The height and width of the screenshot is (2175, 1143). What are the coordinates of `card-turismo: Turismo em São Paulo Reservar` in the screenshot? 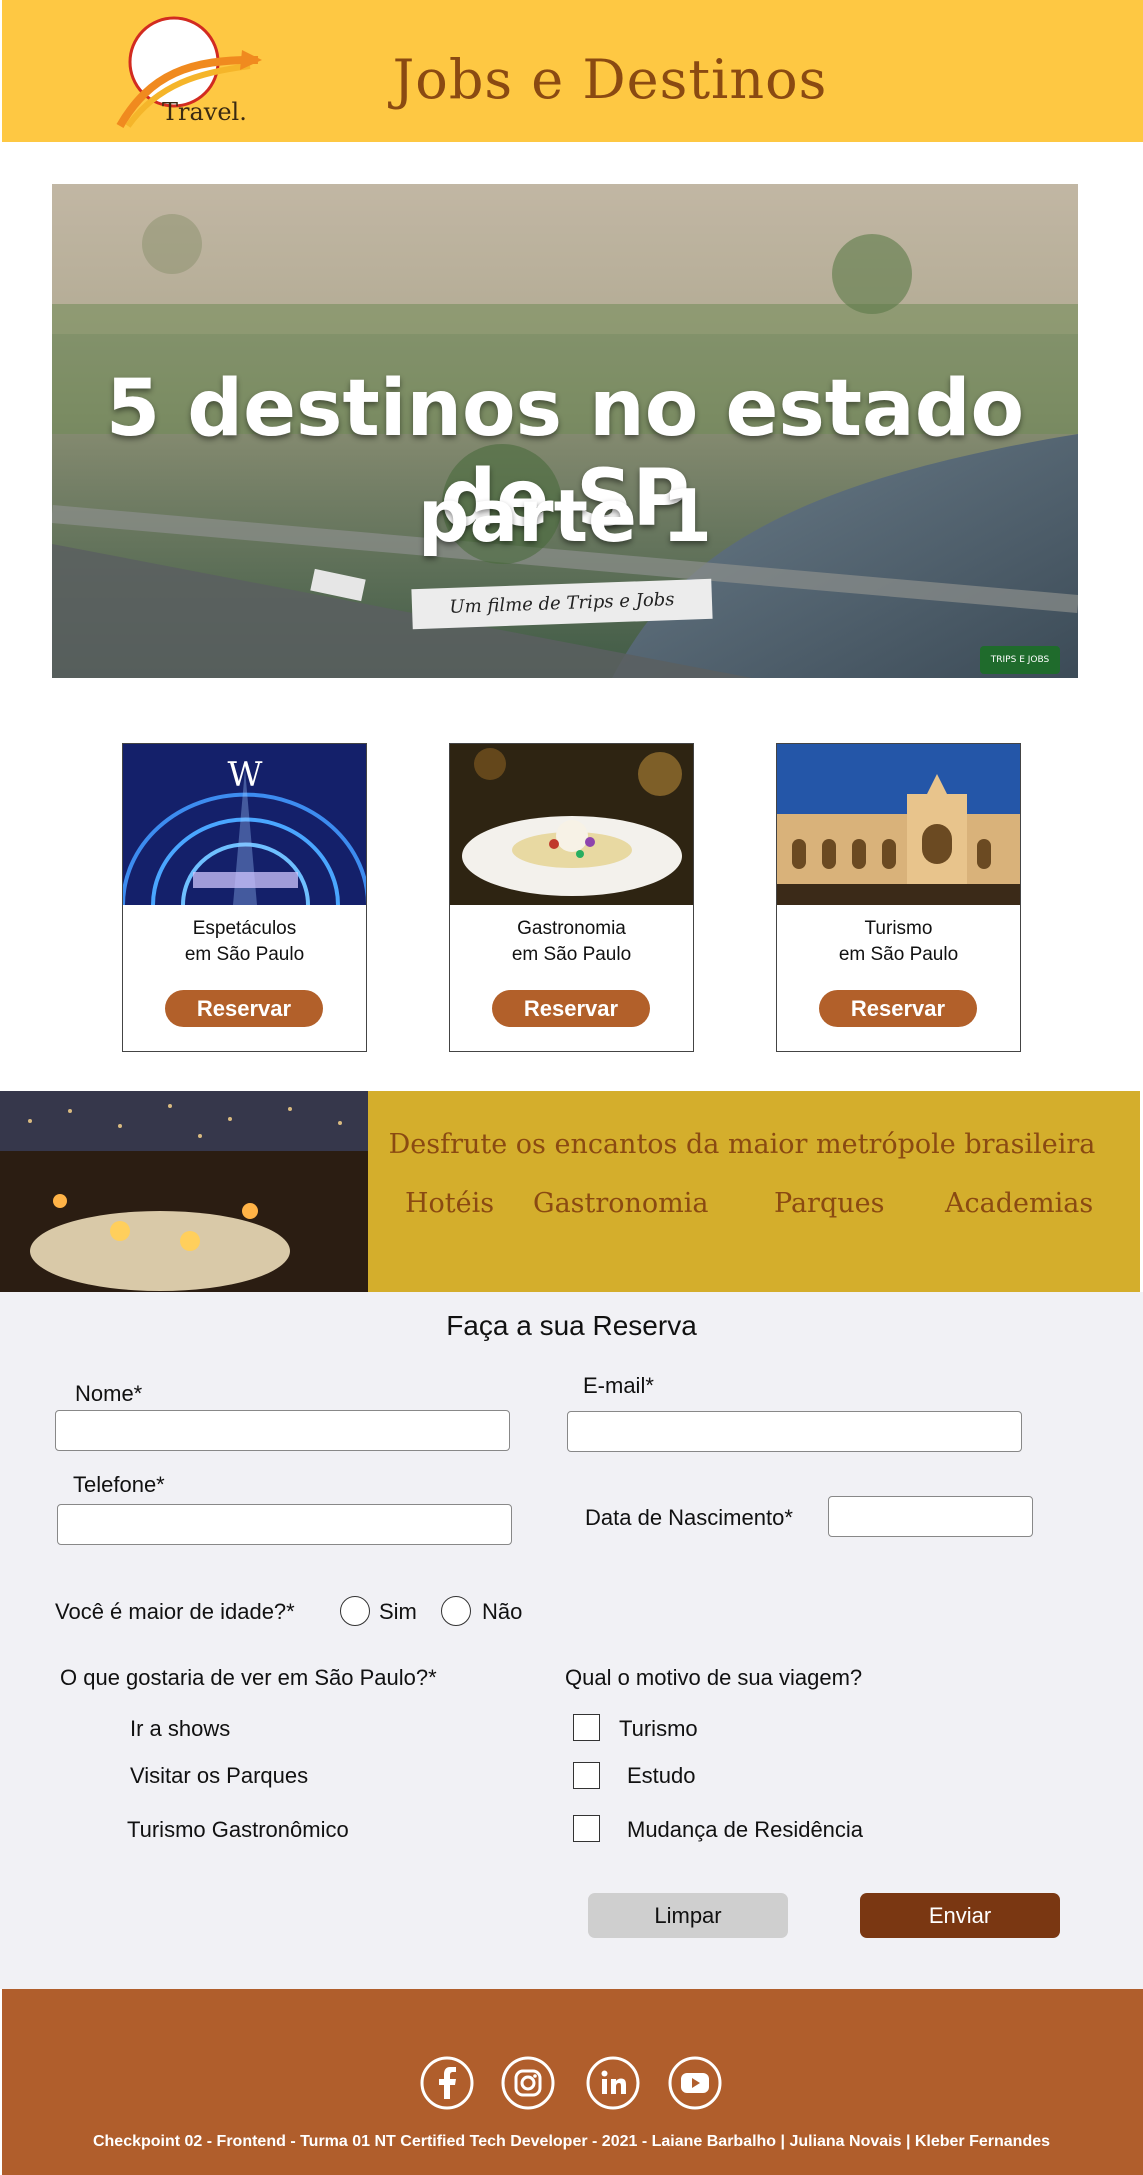 It's located at (898, 897).